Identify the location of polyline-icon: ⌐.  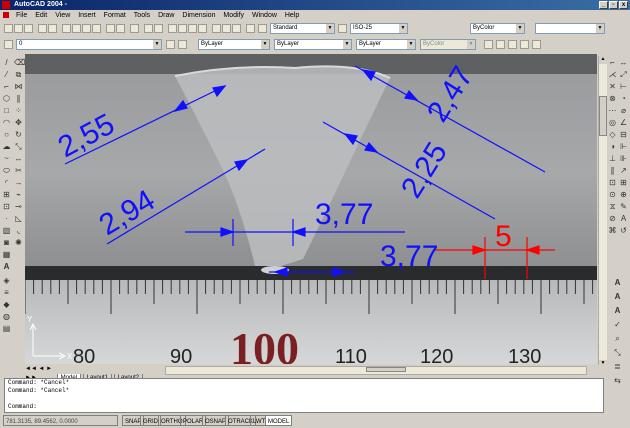
(6, 86).